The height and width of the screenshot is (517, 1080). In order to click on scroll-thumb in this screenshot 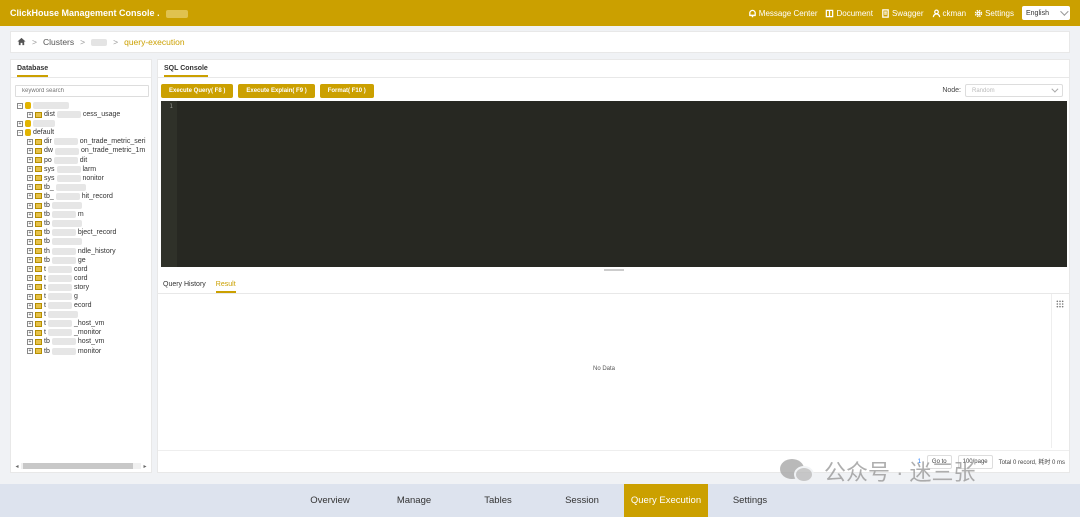, I will do `click(78, 466)`.